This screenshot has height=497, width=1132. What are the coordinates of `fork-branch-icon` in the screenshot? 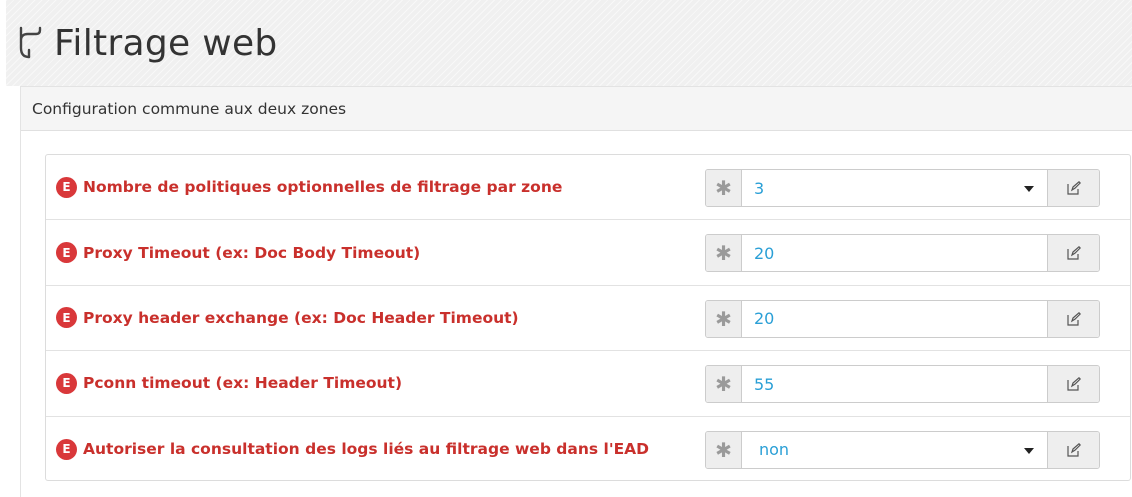 It's located at (29, 43).